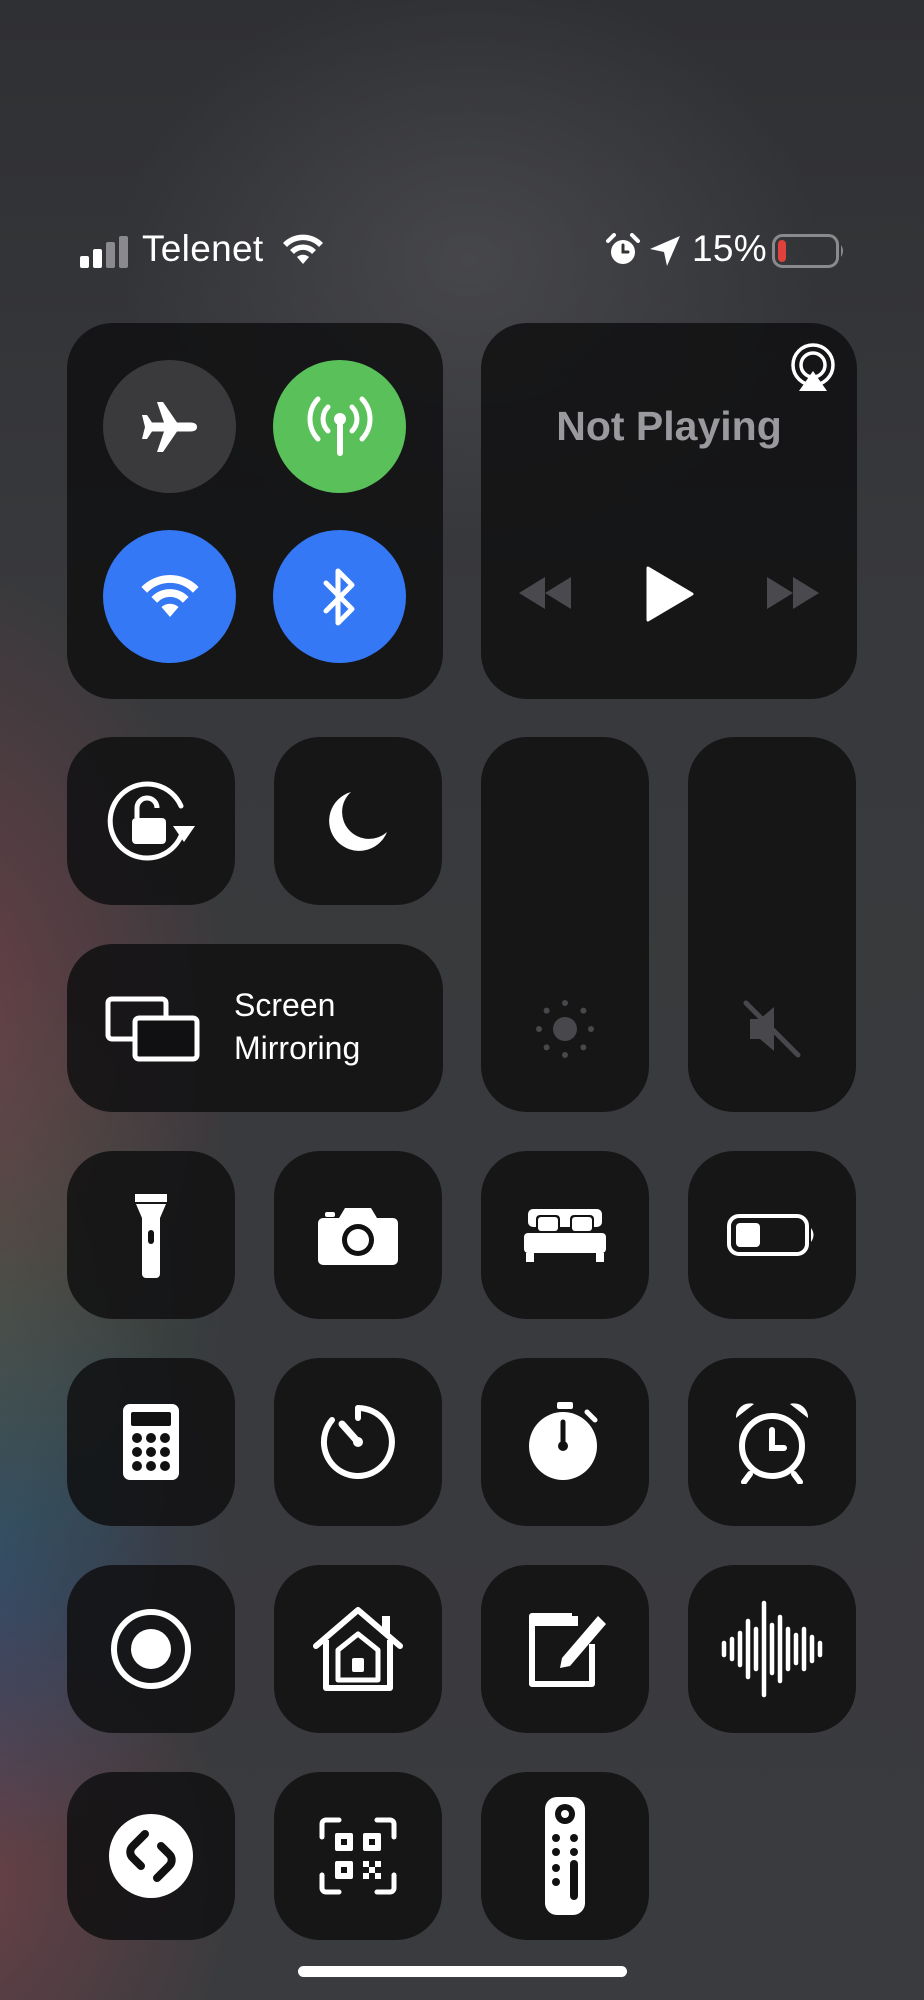 The width and height of the screenshot is (924, 2000). I want to click on home-icon, so click(358, 1649).